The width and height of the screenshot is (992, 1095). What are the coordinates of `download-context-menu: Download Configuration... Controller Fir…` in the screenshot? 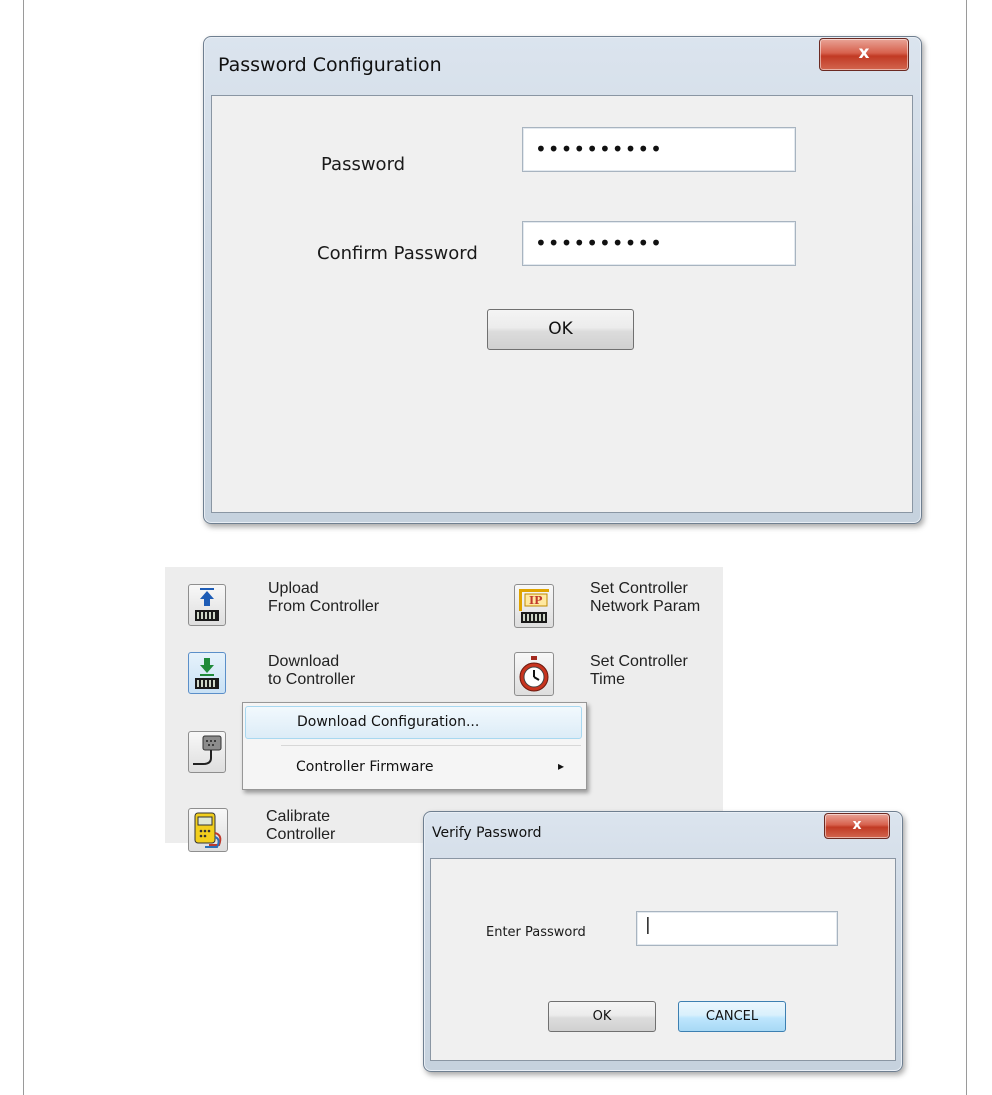 It's located at (414, 746).